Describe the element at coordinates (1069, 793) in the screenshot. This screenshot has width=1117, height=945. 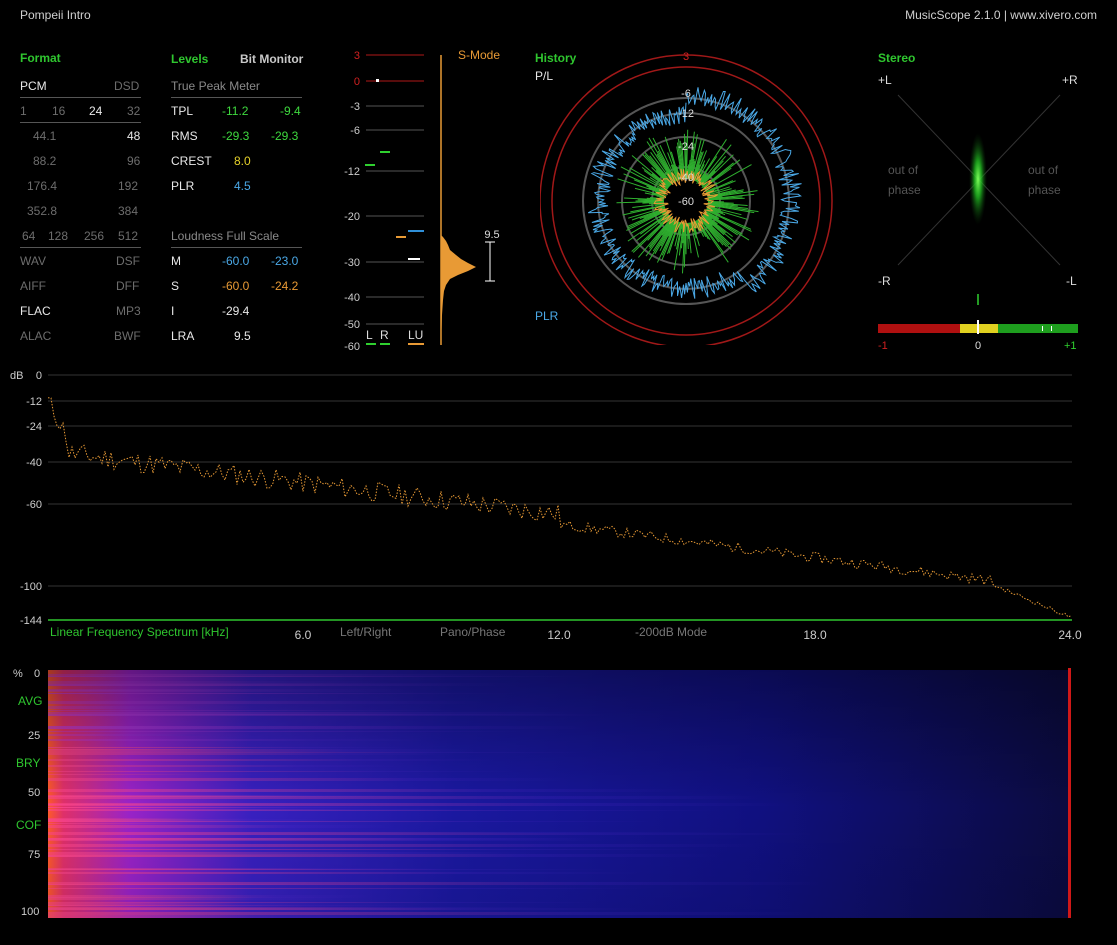
I see `playhead-marker` at that location.